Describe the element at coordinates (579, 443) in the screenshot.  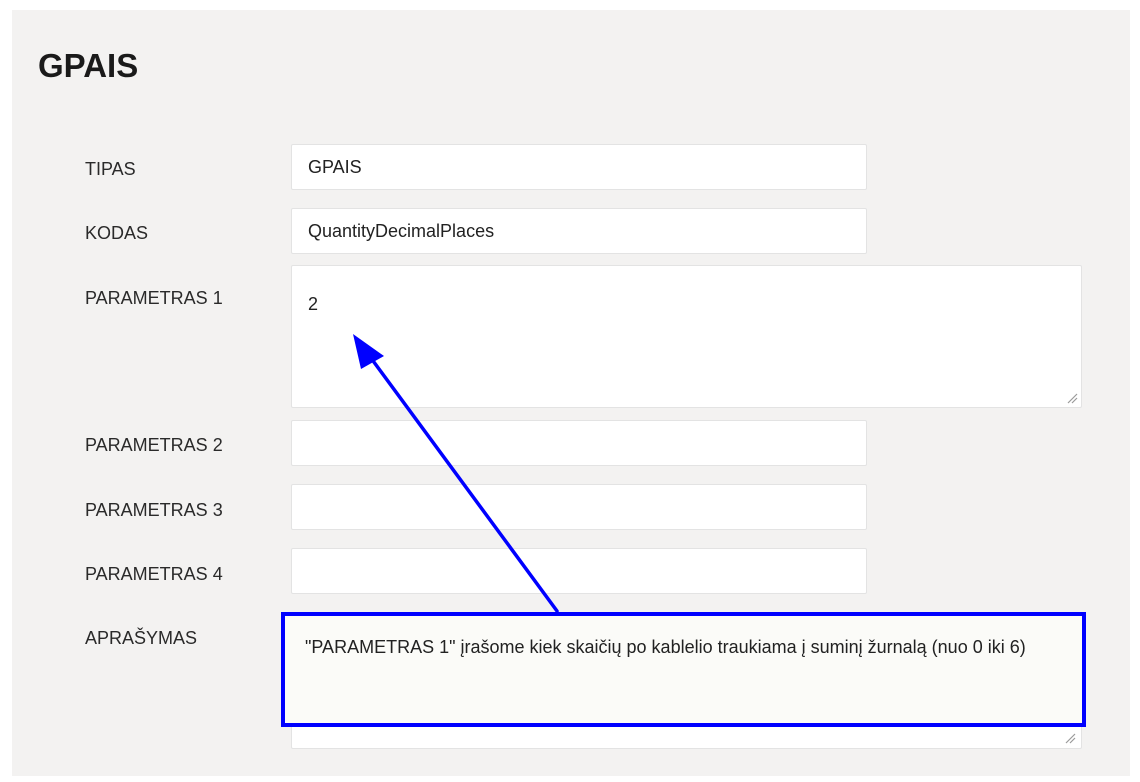
I see `parametras-2-field` at that location.